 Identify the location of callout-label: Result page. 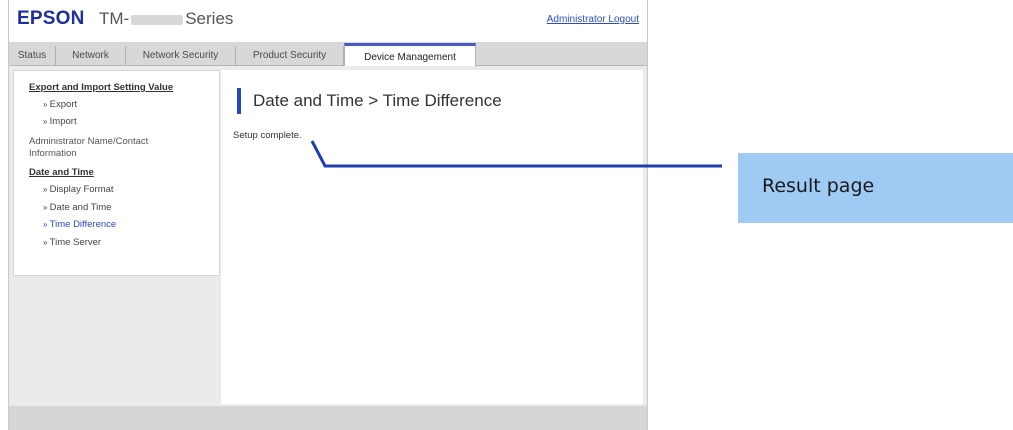
(818, 186).